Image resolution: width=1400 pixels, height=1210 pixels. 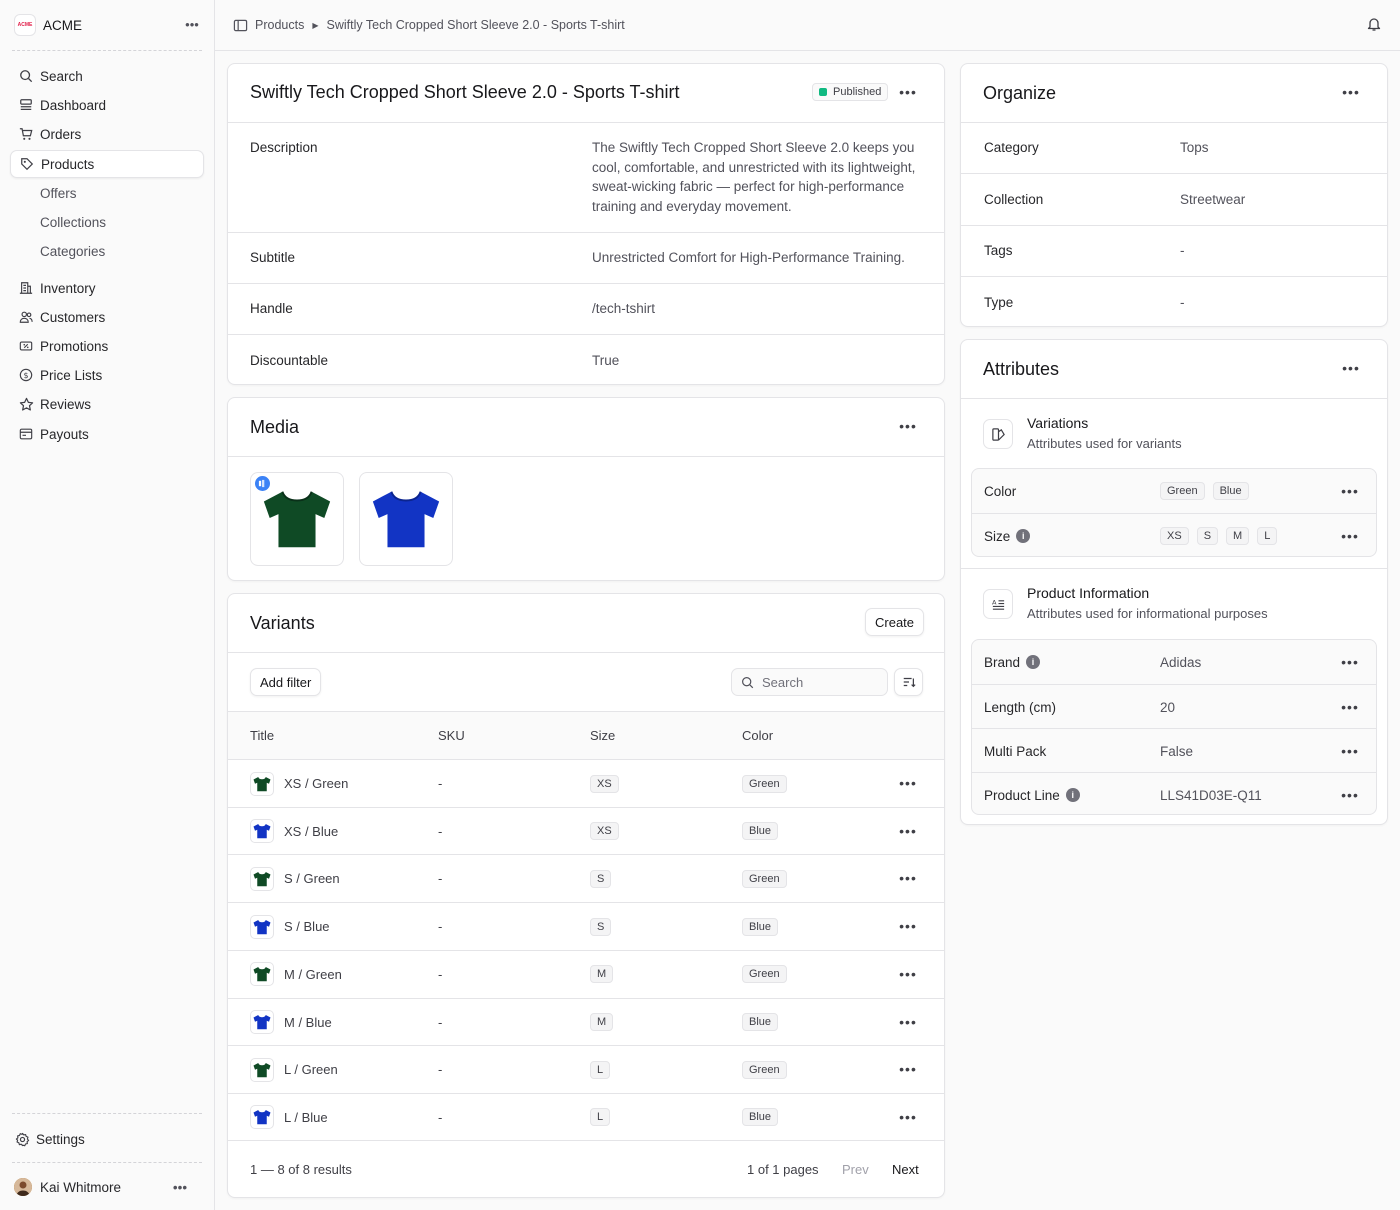 What do you see at coordinates (107, 375) in the screenshot?
I see `sidebar-item-price-lists: $ Price Lists` at bounding box center [107, 375].